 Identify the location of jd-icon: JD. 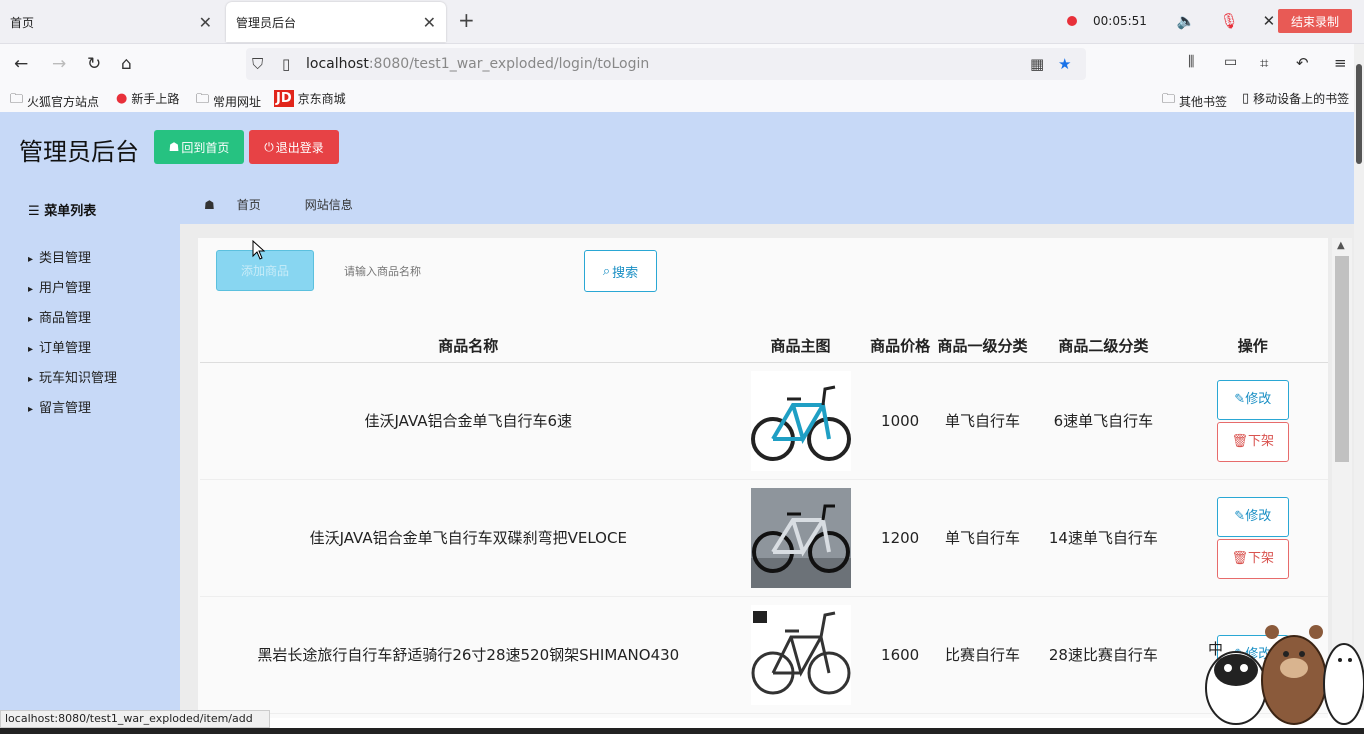
(284, 98).